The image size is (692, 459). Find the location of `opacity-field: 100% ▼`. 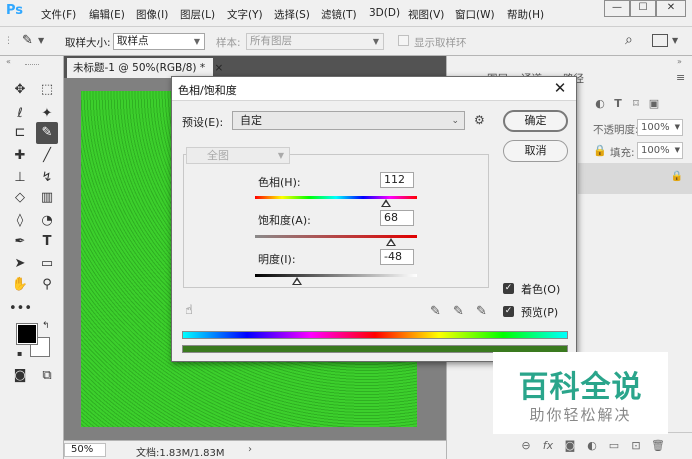

opacity-field: 100% ▼ is located at coordinates (660, 127).